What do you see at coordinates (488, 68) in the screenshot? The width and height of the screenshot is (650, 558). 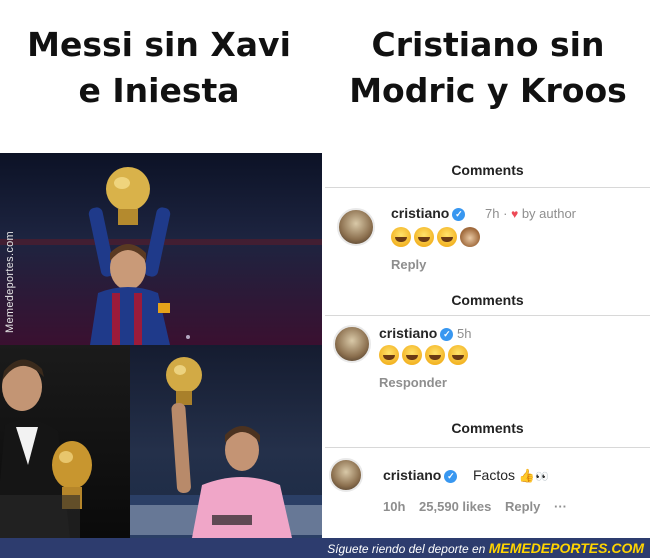 I see `right-column-title: Cristiano sin Modric y Kroos` at bounding box center [488, 68].